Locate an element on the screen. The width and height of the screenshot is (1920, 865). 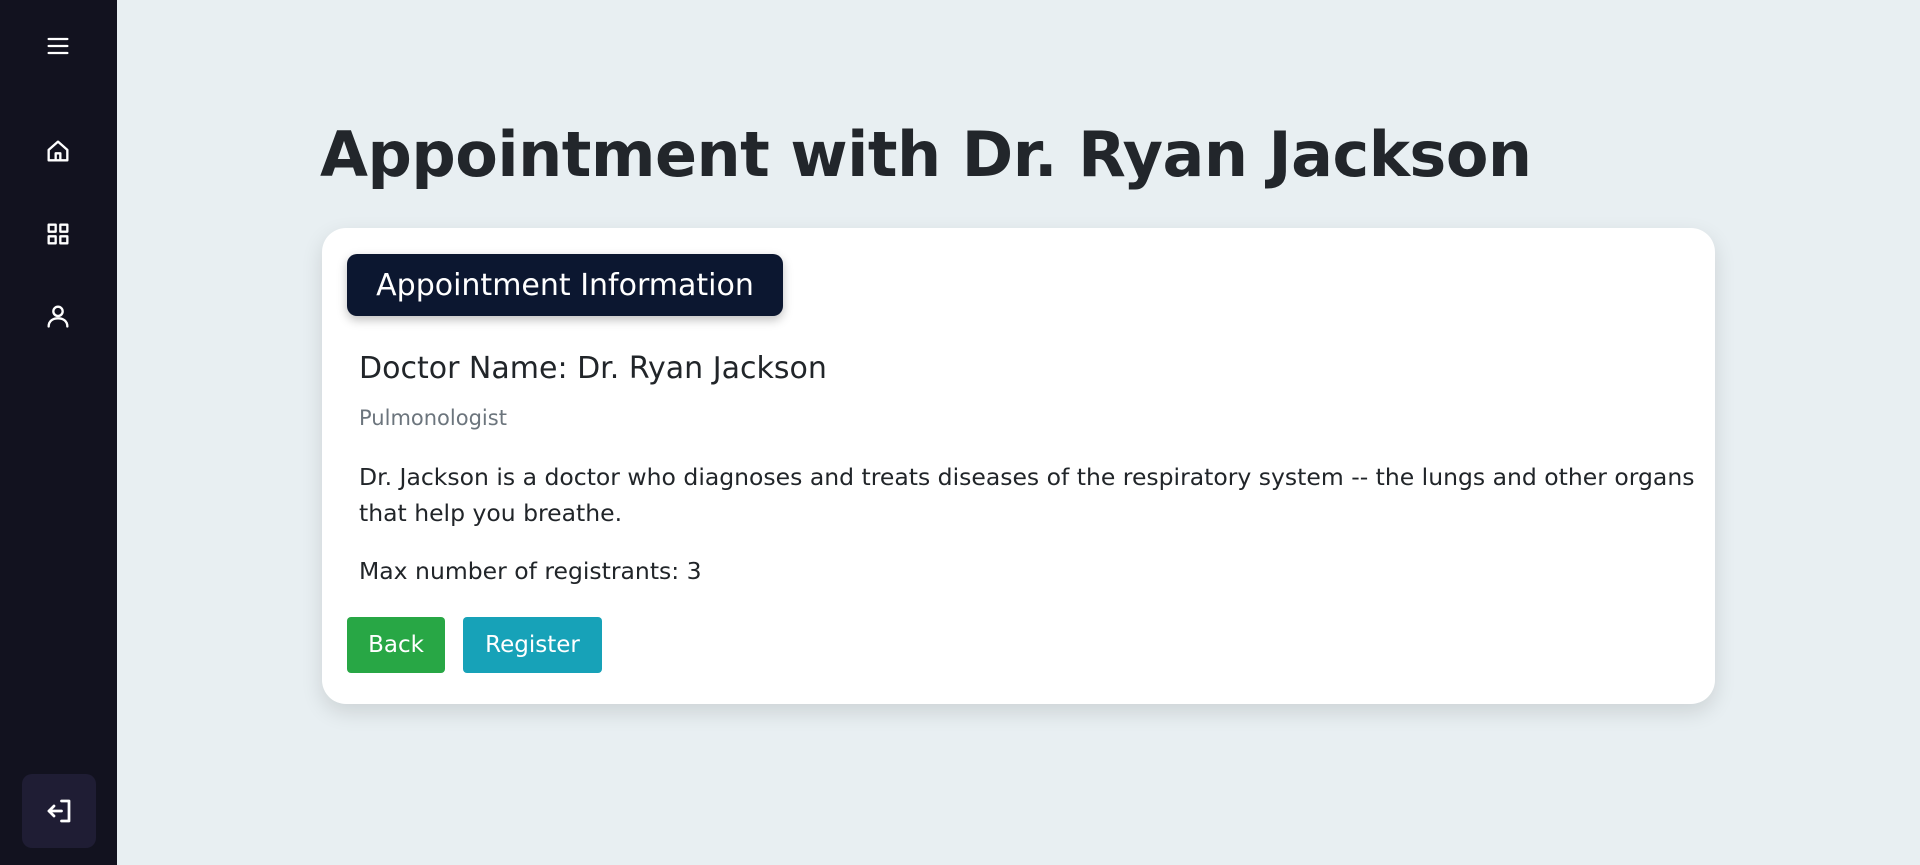
logout-button is located at coordinates (59, 811).